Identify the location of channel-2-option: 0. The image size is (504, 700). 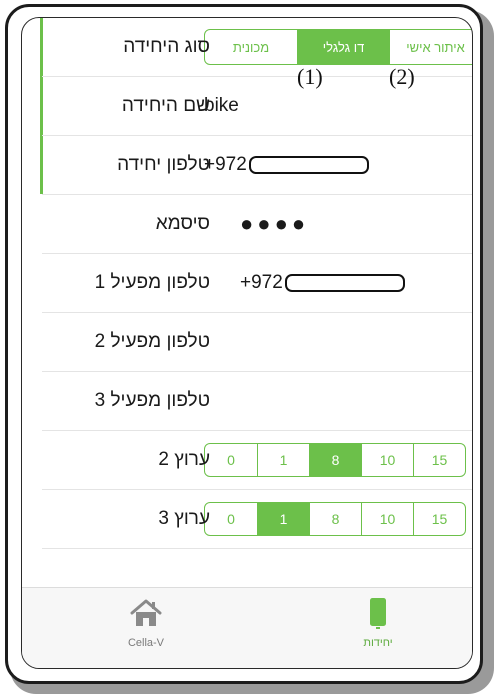
(231, 460).